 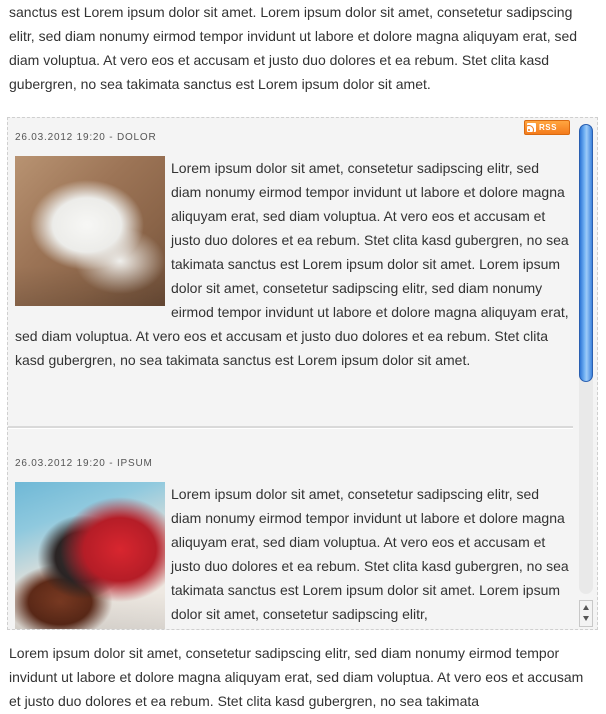 I want to click on scrollbar-arrows, so click(x=586, y=613).